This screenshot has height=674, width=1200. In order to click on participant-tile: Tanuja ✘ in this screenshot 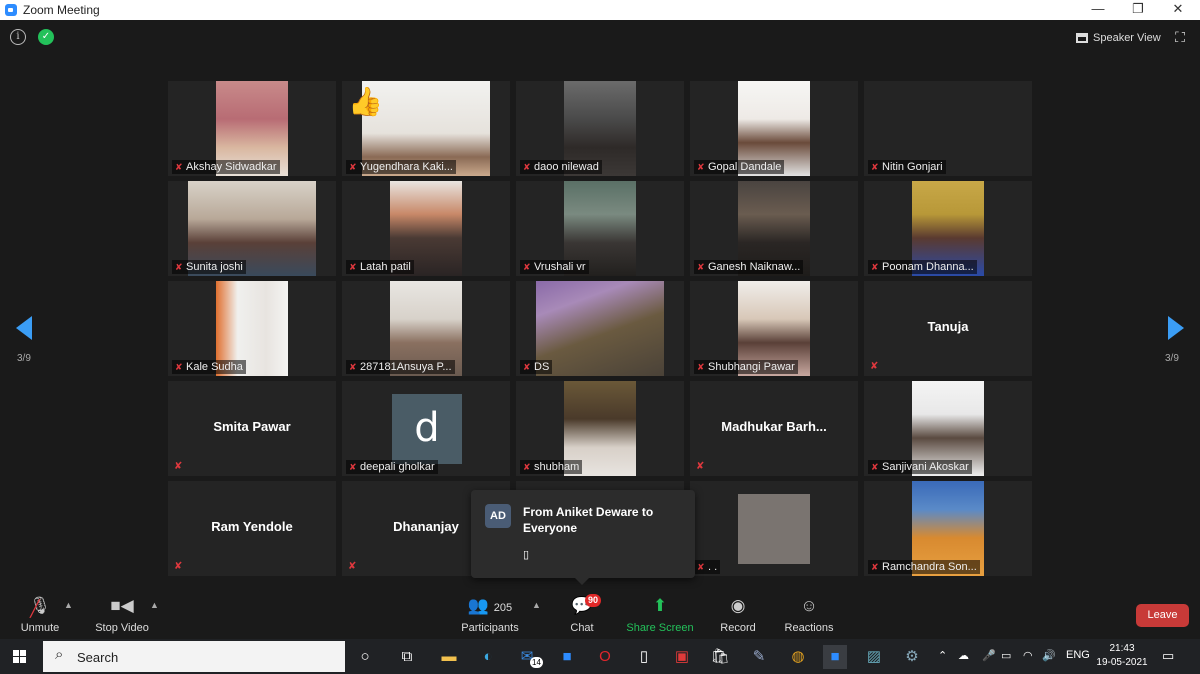, I will do `click(948, 328)`.